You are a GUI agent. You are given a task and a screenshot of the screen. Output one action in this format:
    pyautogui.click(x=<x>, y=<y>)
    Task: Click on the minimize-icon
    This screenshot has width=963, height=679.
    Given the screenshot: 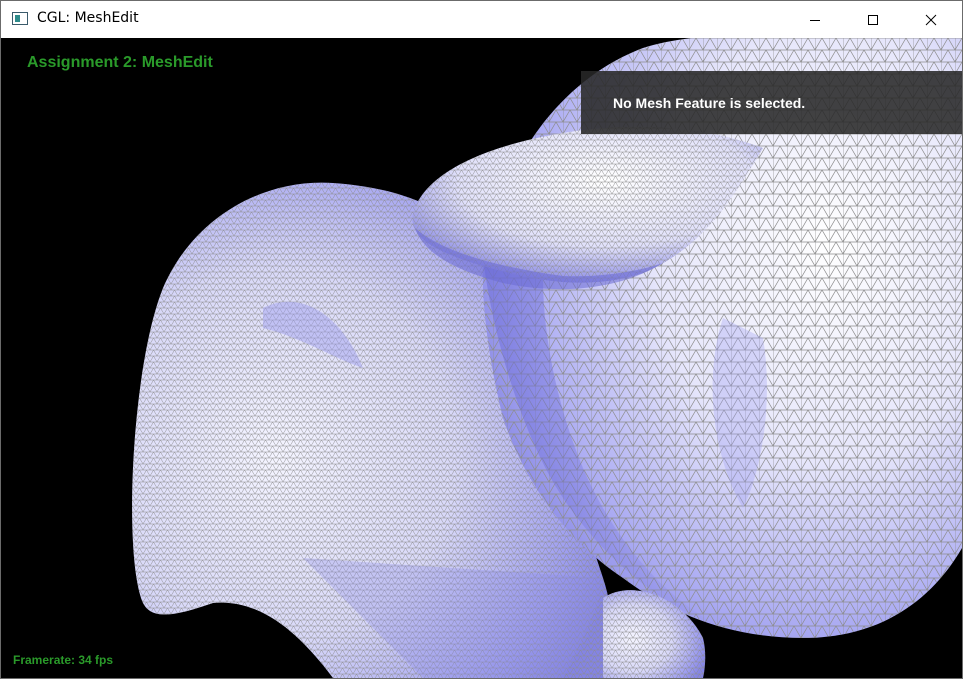 What is the action you would take?
    pyautogui.click(x=815, y=20)
    